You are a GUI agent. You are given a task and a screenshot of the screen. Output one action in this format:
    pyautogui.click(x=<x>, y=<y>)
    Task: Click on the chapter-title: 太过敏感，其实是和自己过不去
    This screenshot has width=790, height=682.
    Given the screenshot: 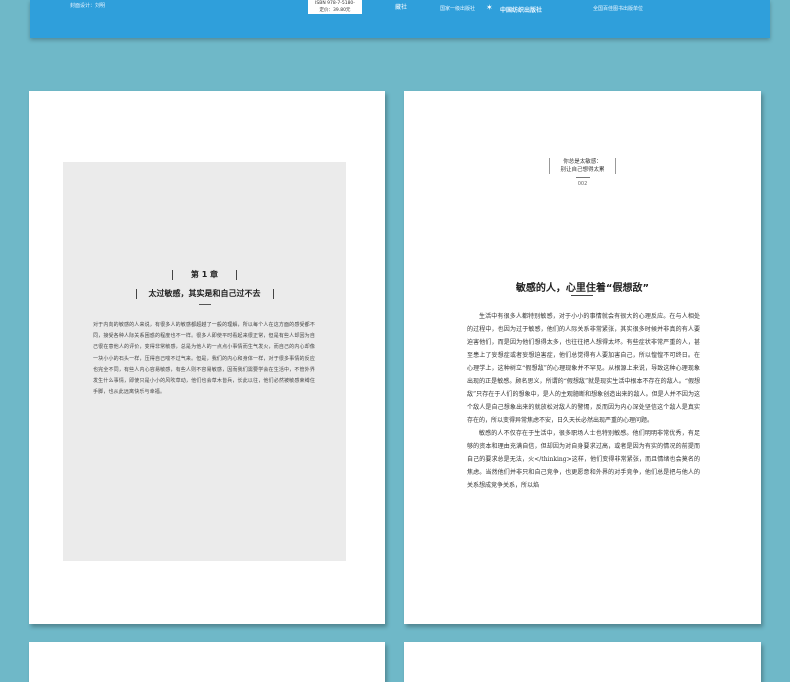 What is the action you would take?
    pyautogui.click(x=204, y=294)
    